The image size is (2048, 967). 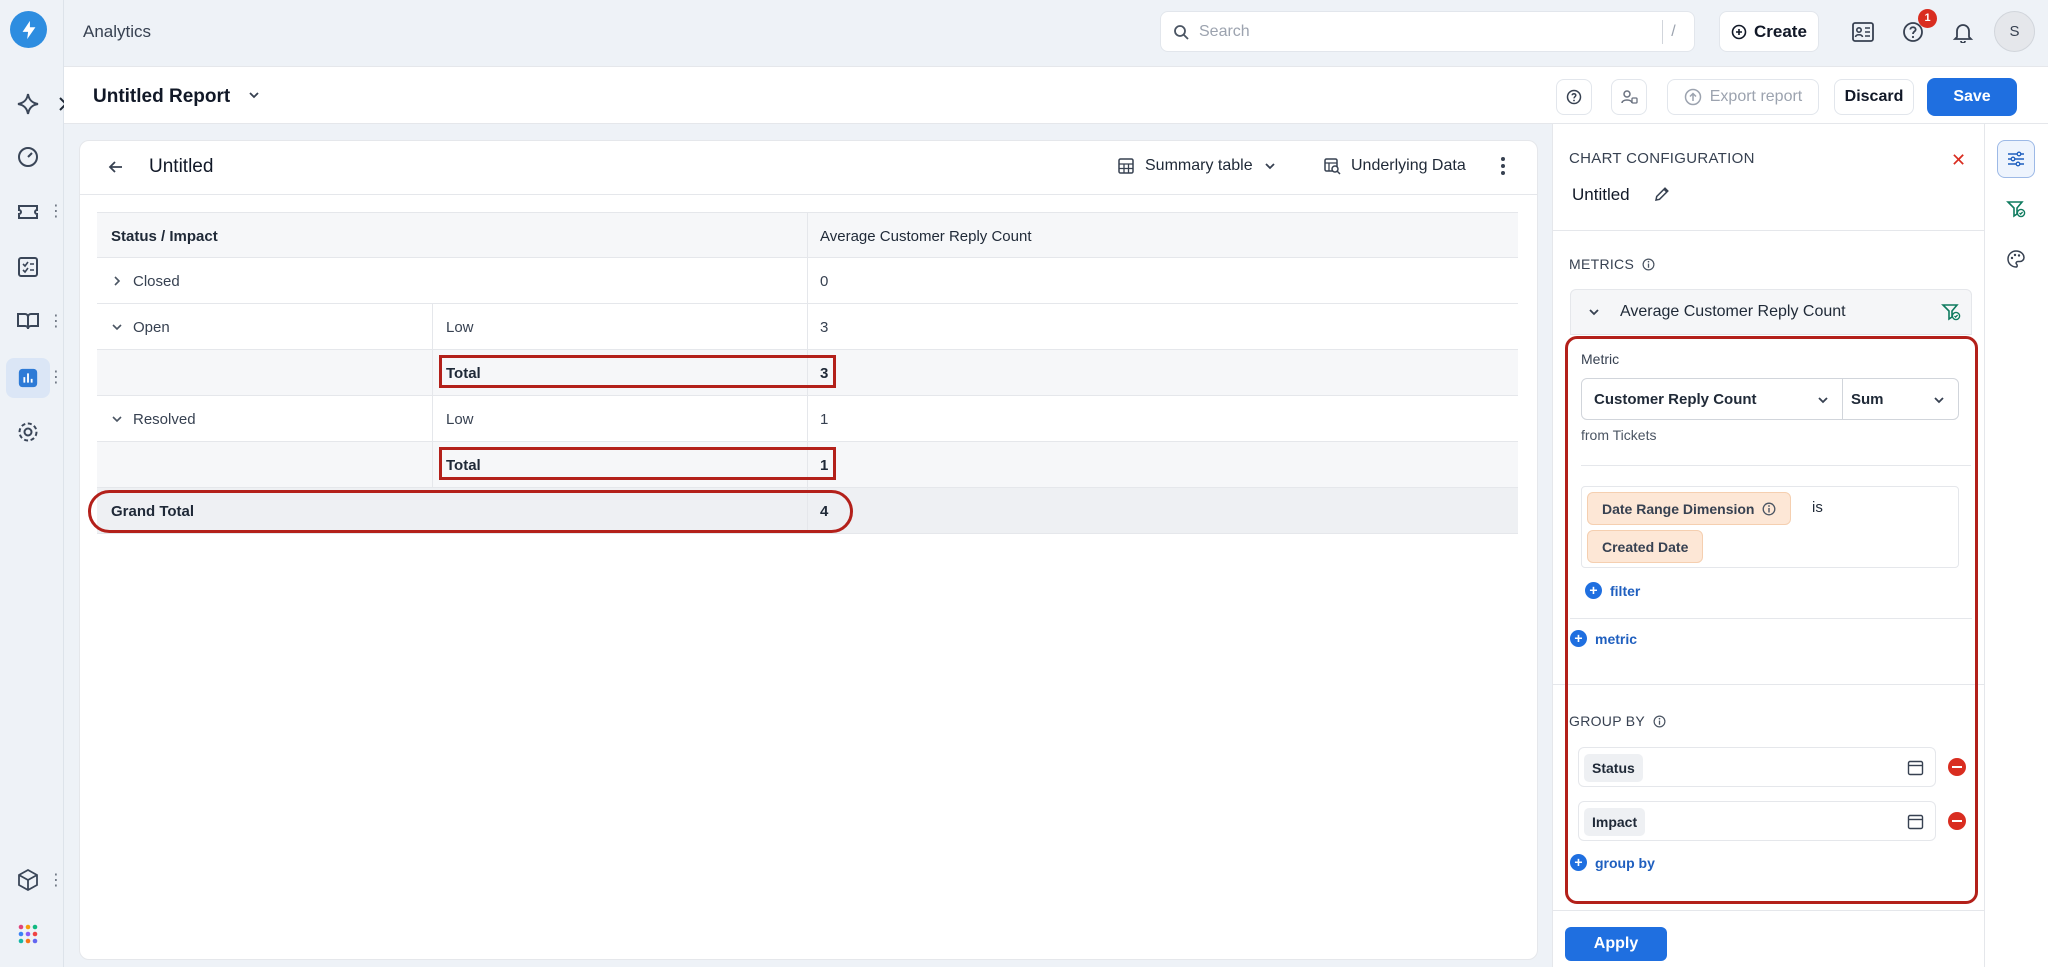 I want to click on book-more-icon: ⋮, so click(x=56, y=322).